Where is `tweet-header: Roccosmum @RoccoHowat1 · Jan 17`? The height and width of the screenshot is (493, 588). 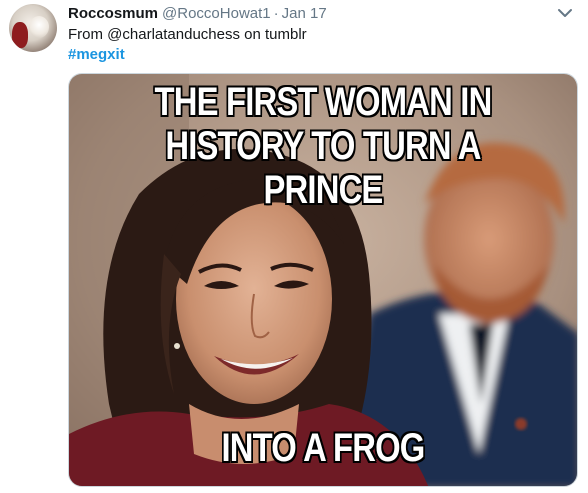 tweet-header: Roccosmum @RoccoHowat1 · Jan 17 is located at coordinates (197, 13).